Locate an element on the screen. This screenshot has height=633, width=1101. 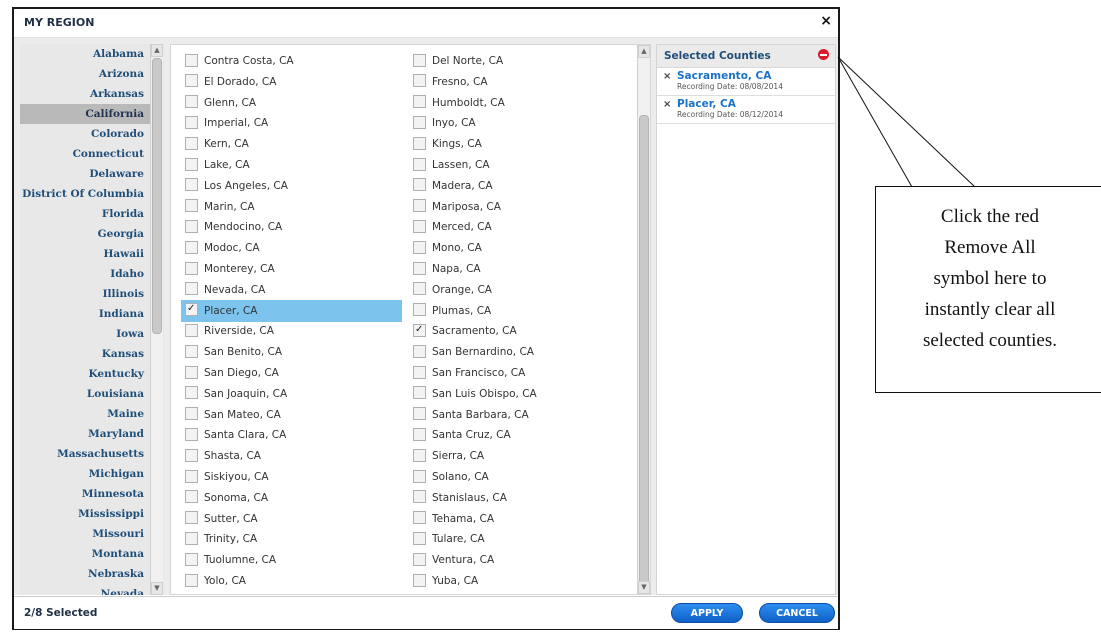
callout-line: instantly clear all is located at coordinates (990, 309).